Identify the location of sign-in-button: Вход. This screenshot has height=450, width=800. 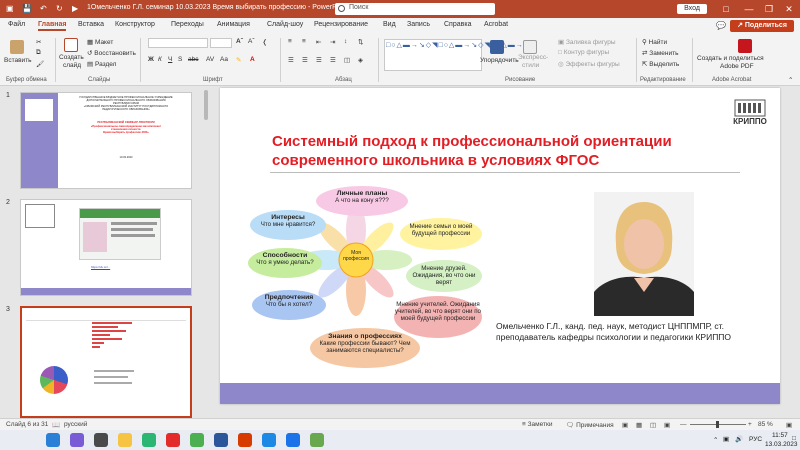
(692, 9).